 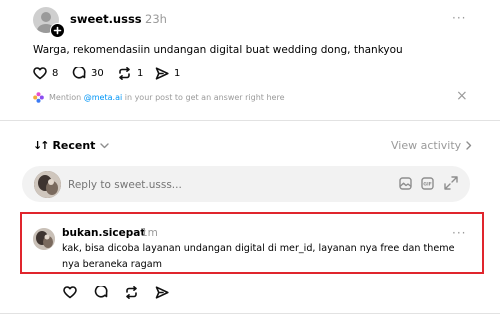 I want to click on reply-count-button: 30, so click(x=88, y=73).